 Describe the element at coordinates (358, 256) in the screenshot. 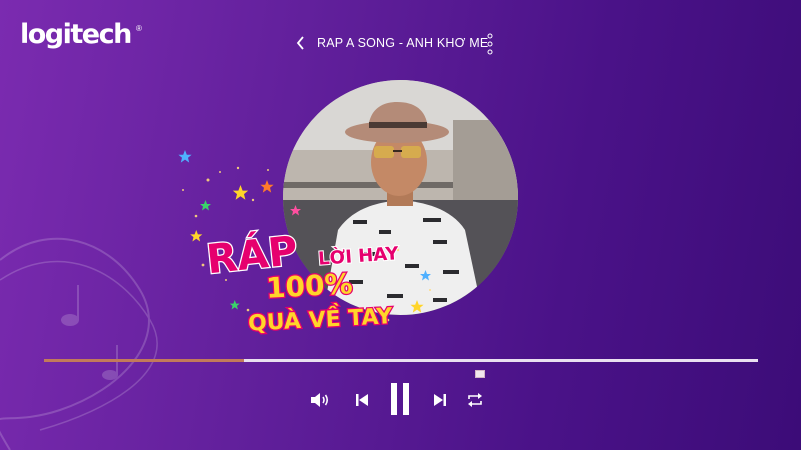

I see `promo-line-loi-hay: LỜI HAY` at that location.